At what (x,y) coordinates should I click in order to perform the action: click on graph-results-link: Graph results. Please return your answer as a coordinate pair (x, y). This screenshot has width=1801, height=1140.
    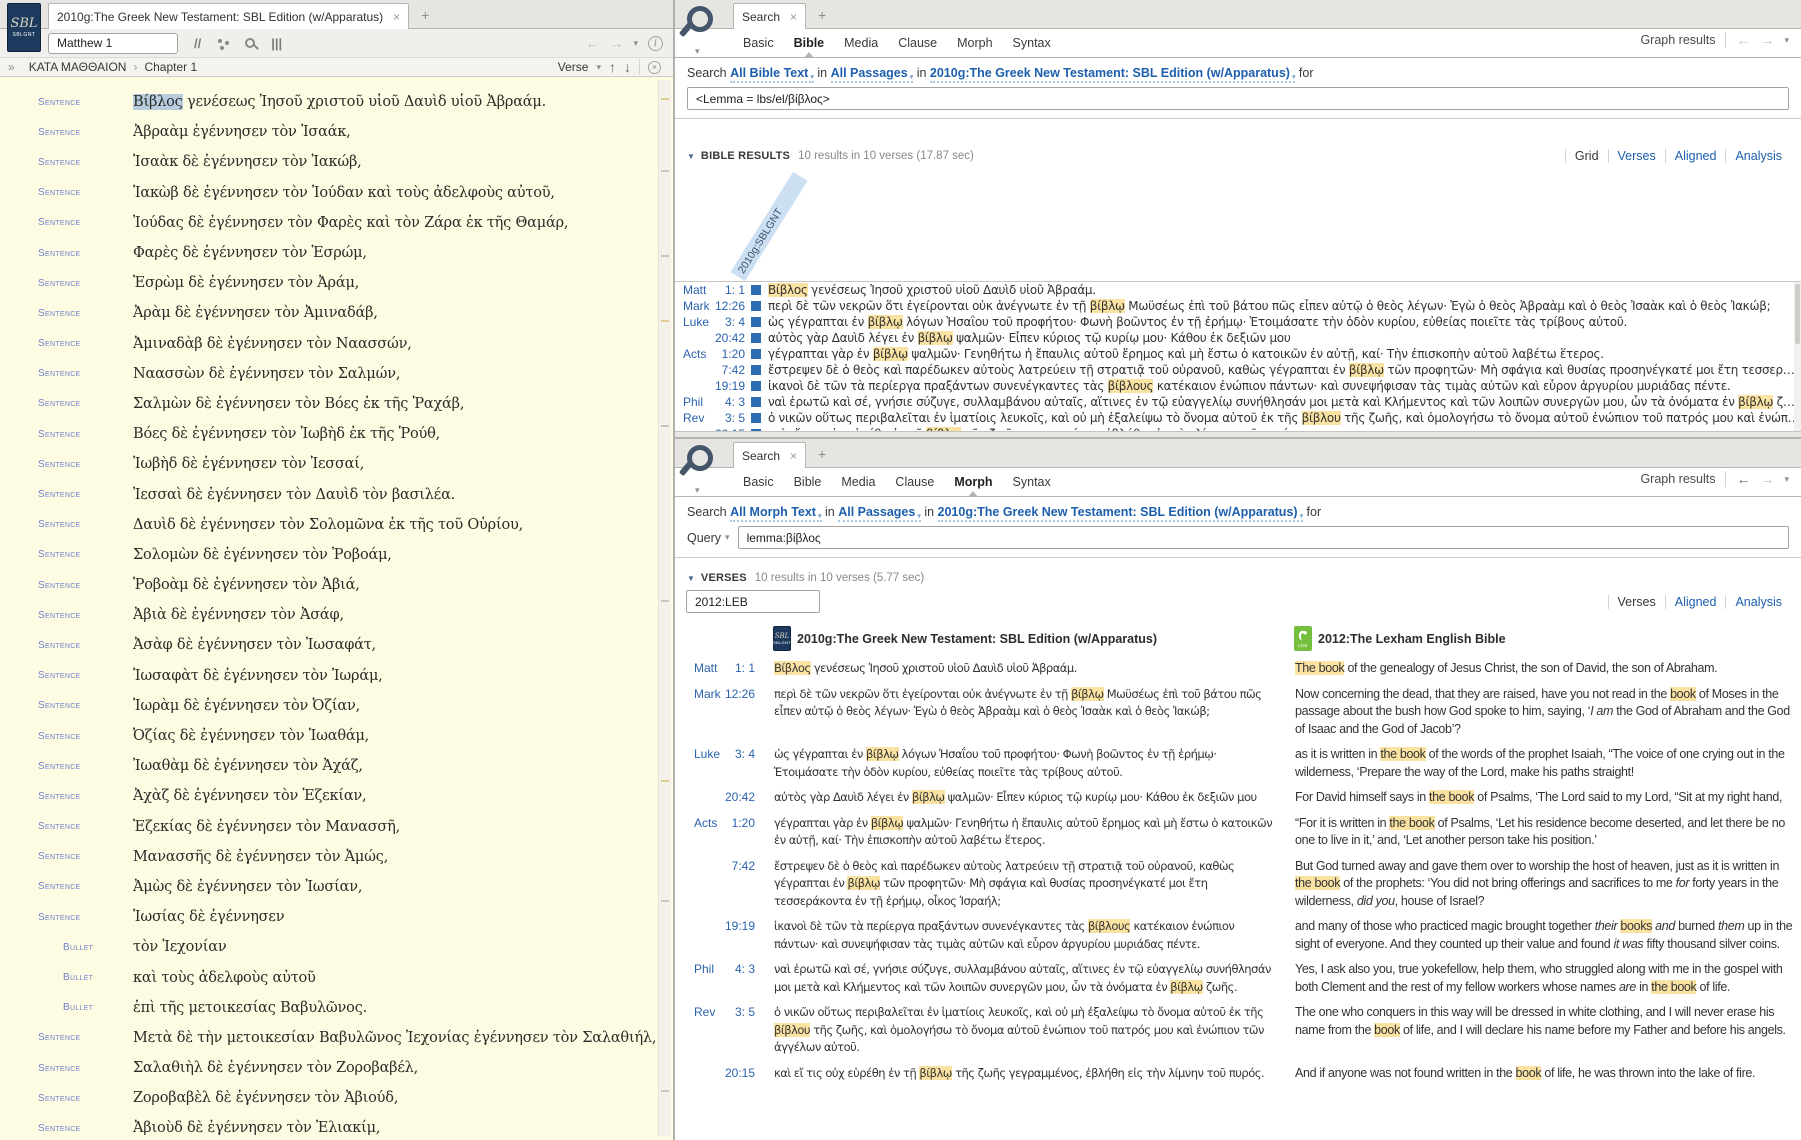
    Looking at the image, I should click on (1677, 40).